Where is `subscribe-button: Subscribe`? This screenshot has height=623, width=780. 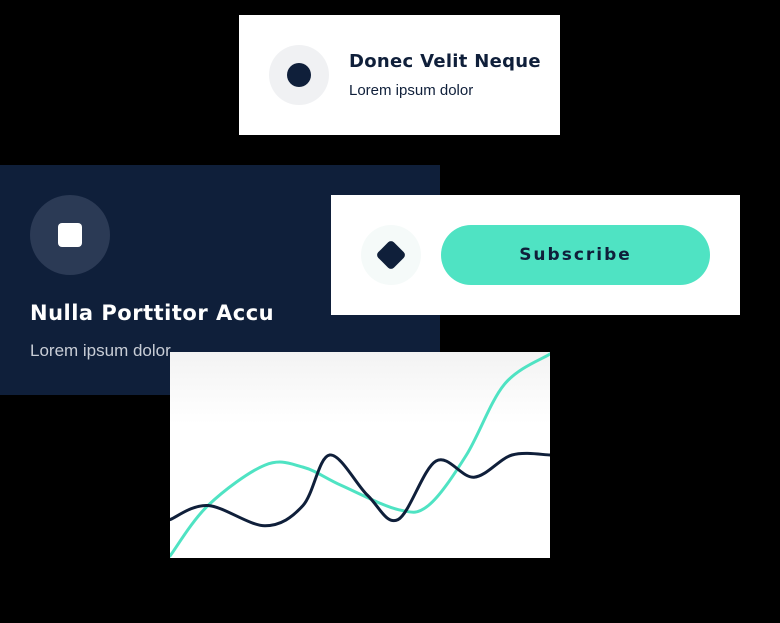
subscribe-button: Subscribe is located at coordinates (575, 255).